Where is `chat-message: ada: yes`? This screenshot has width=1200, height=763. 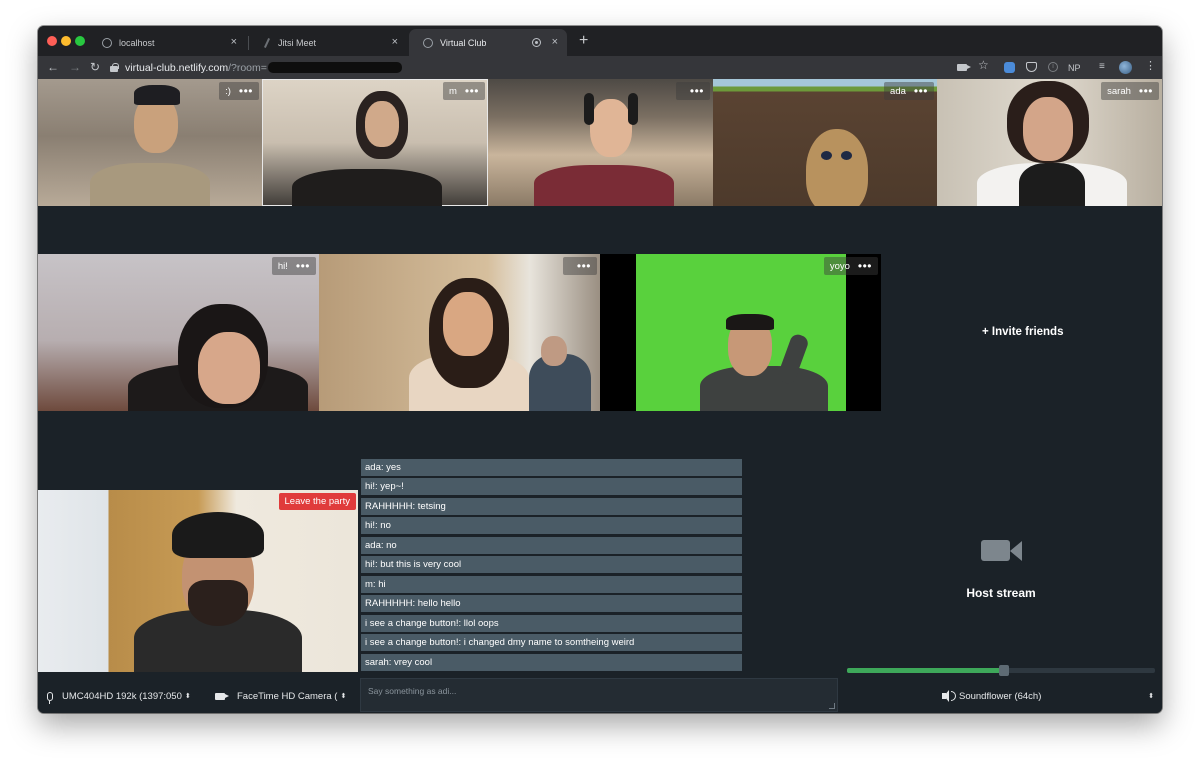 chat-message: ada: yes is located at coordinates (551, 467).